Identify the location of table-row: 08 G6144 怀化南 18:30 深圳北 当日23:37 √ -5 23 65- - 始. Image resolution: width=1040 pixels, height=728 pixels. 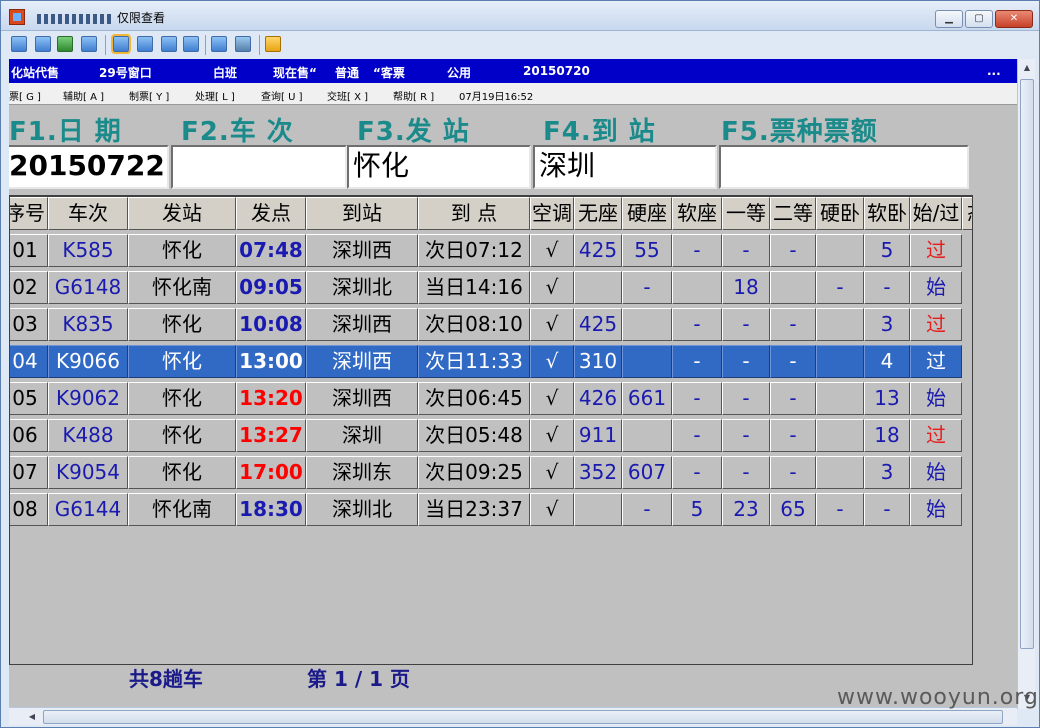
(491, 511).